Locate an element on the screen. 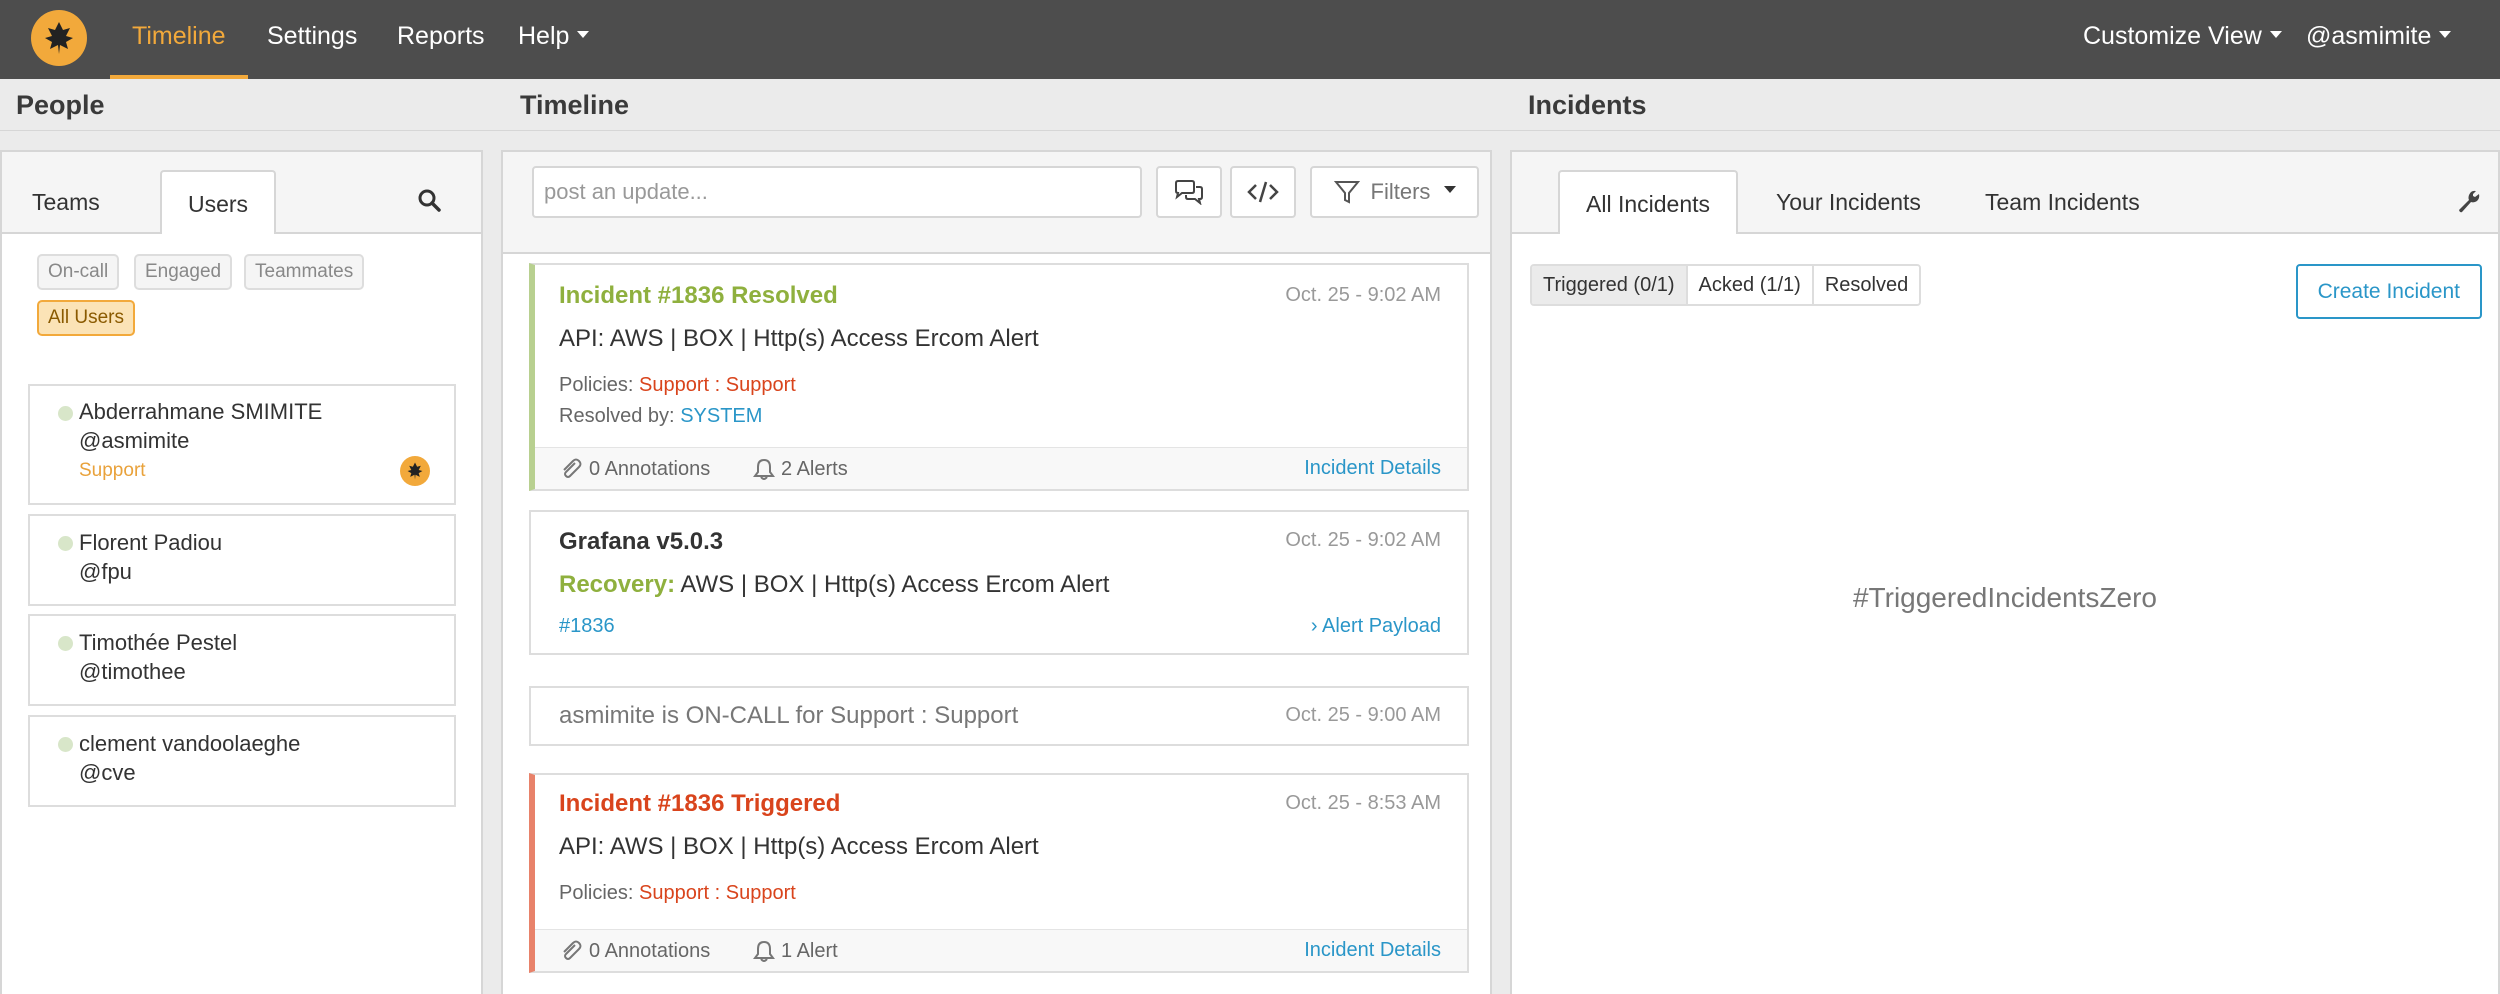 The width and height of the screenshot is (2500, 994). tab-users: Users is located at coordinates (218, 203).